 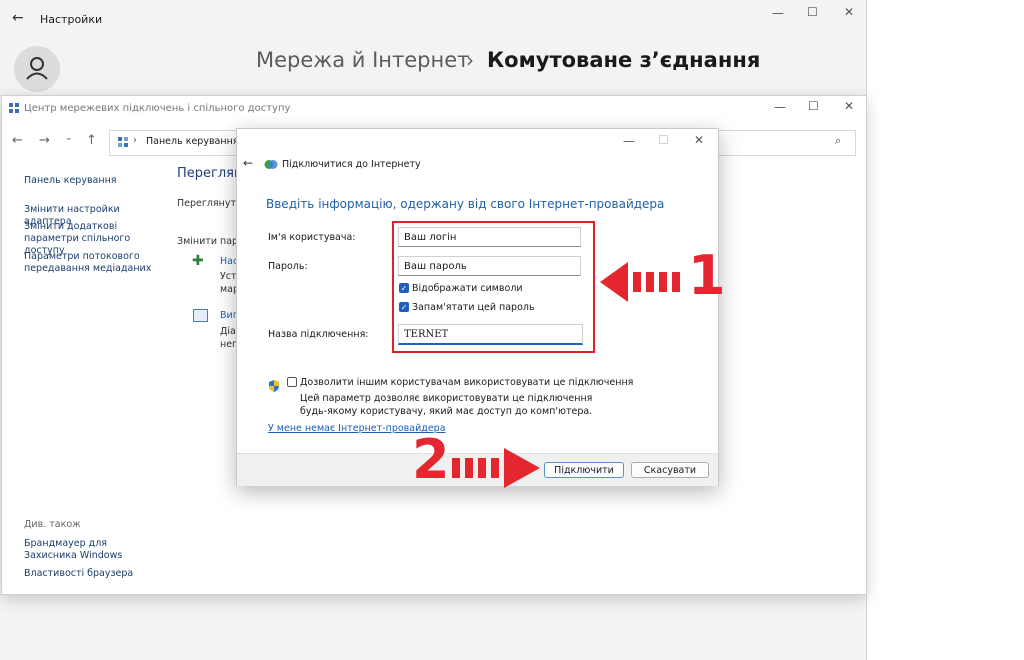 What do you see at coordinates (493, 287) in the screenshot?
I see `highlight-box` at bounding box center [493, 287].